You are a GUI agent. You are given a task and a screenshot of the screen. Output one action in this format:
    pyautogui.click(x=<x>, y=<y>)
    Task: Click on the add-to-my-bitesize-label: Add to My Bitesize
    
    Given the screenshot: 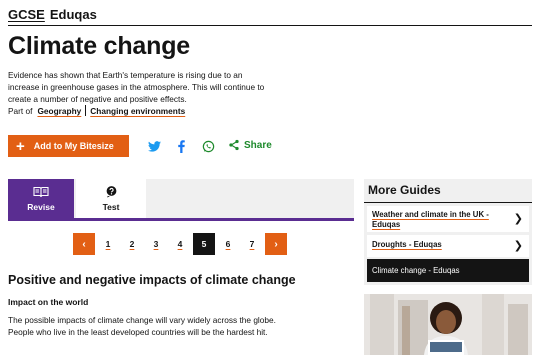 What is the action you would take?
    pyautogui.click(x=73, y=146)
    